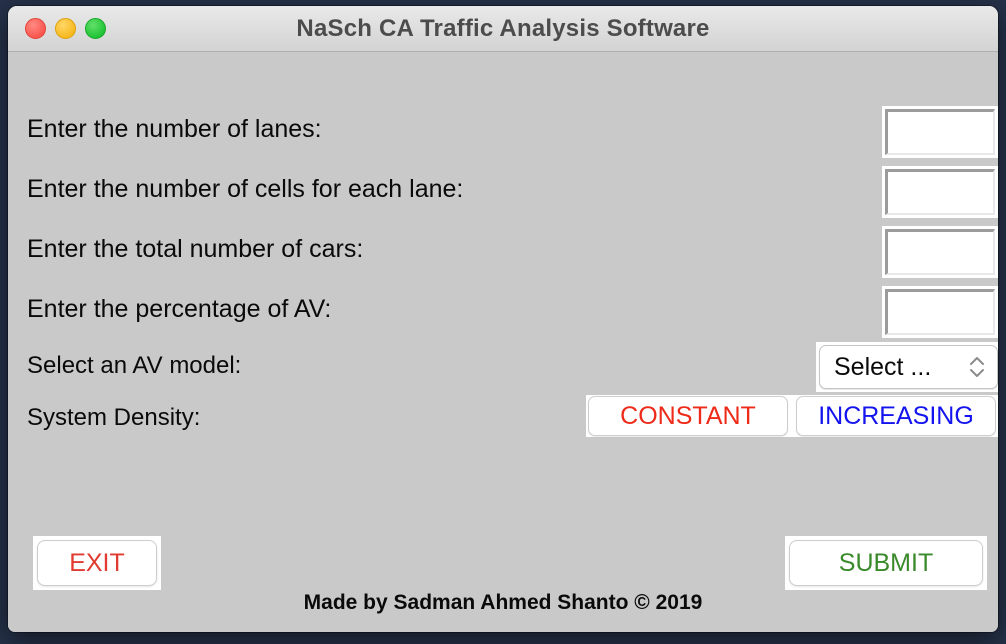 This screenshot has width=1006, height=644. I want to click on submit-button-label: SUBMIT, so click(886, 562).